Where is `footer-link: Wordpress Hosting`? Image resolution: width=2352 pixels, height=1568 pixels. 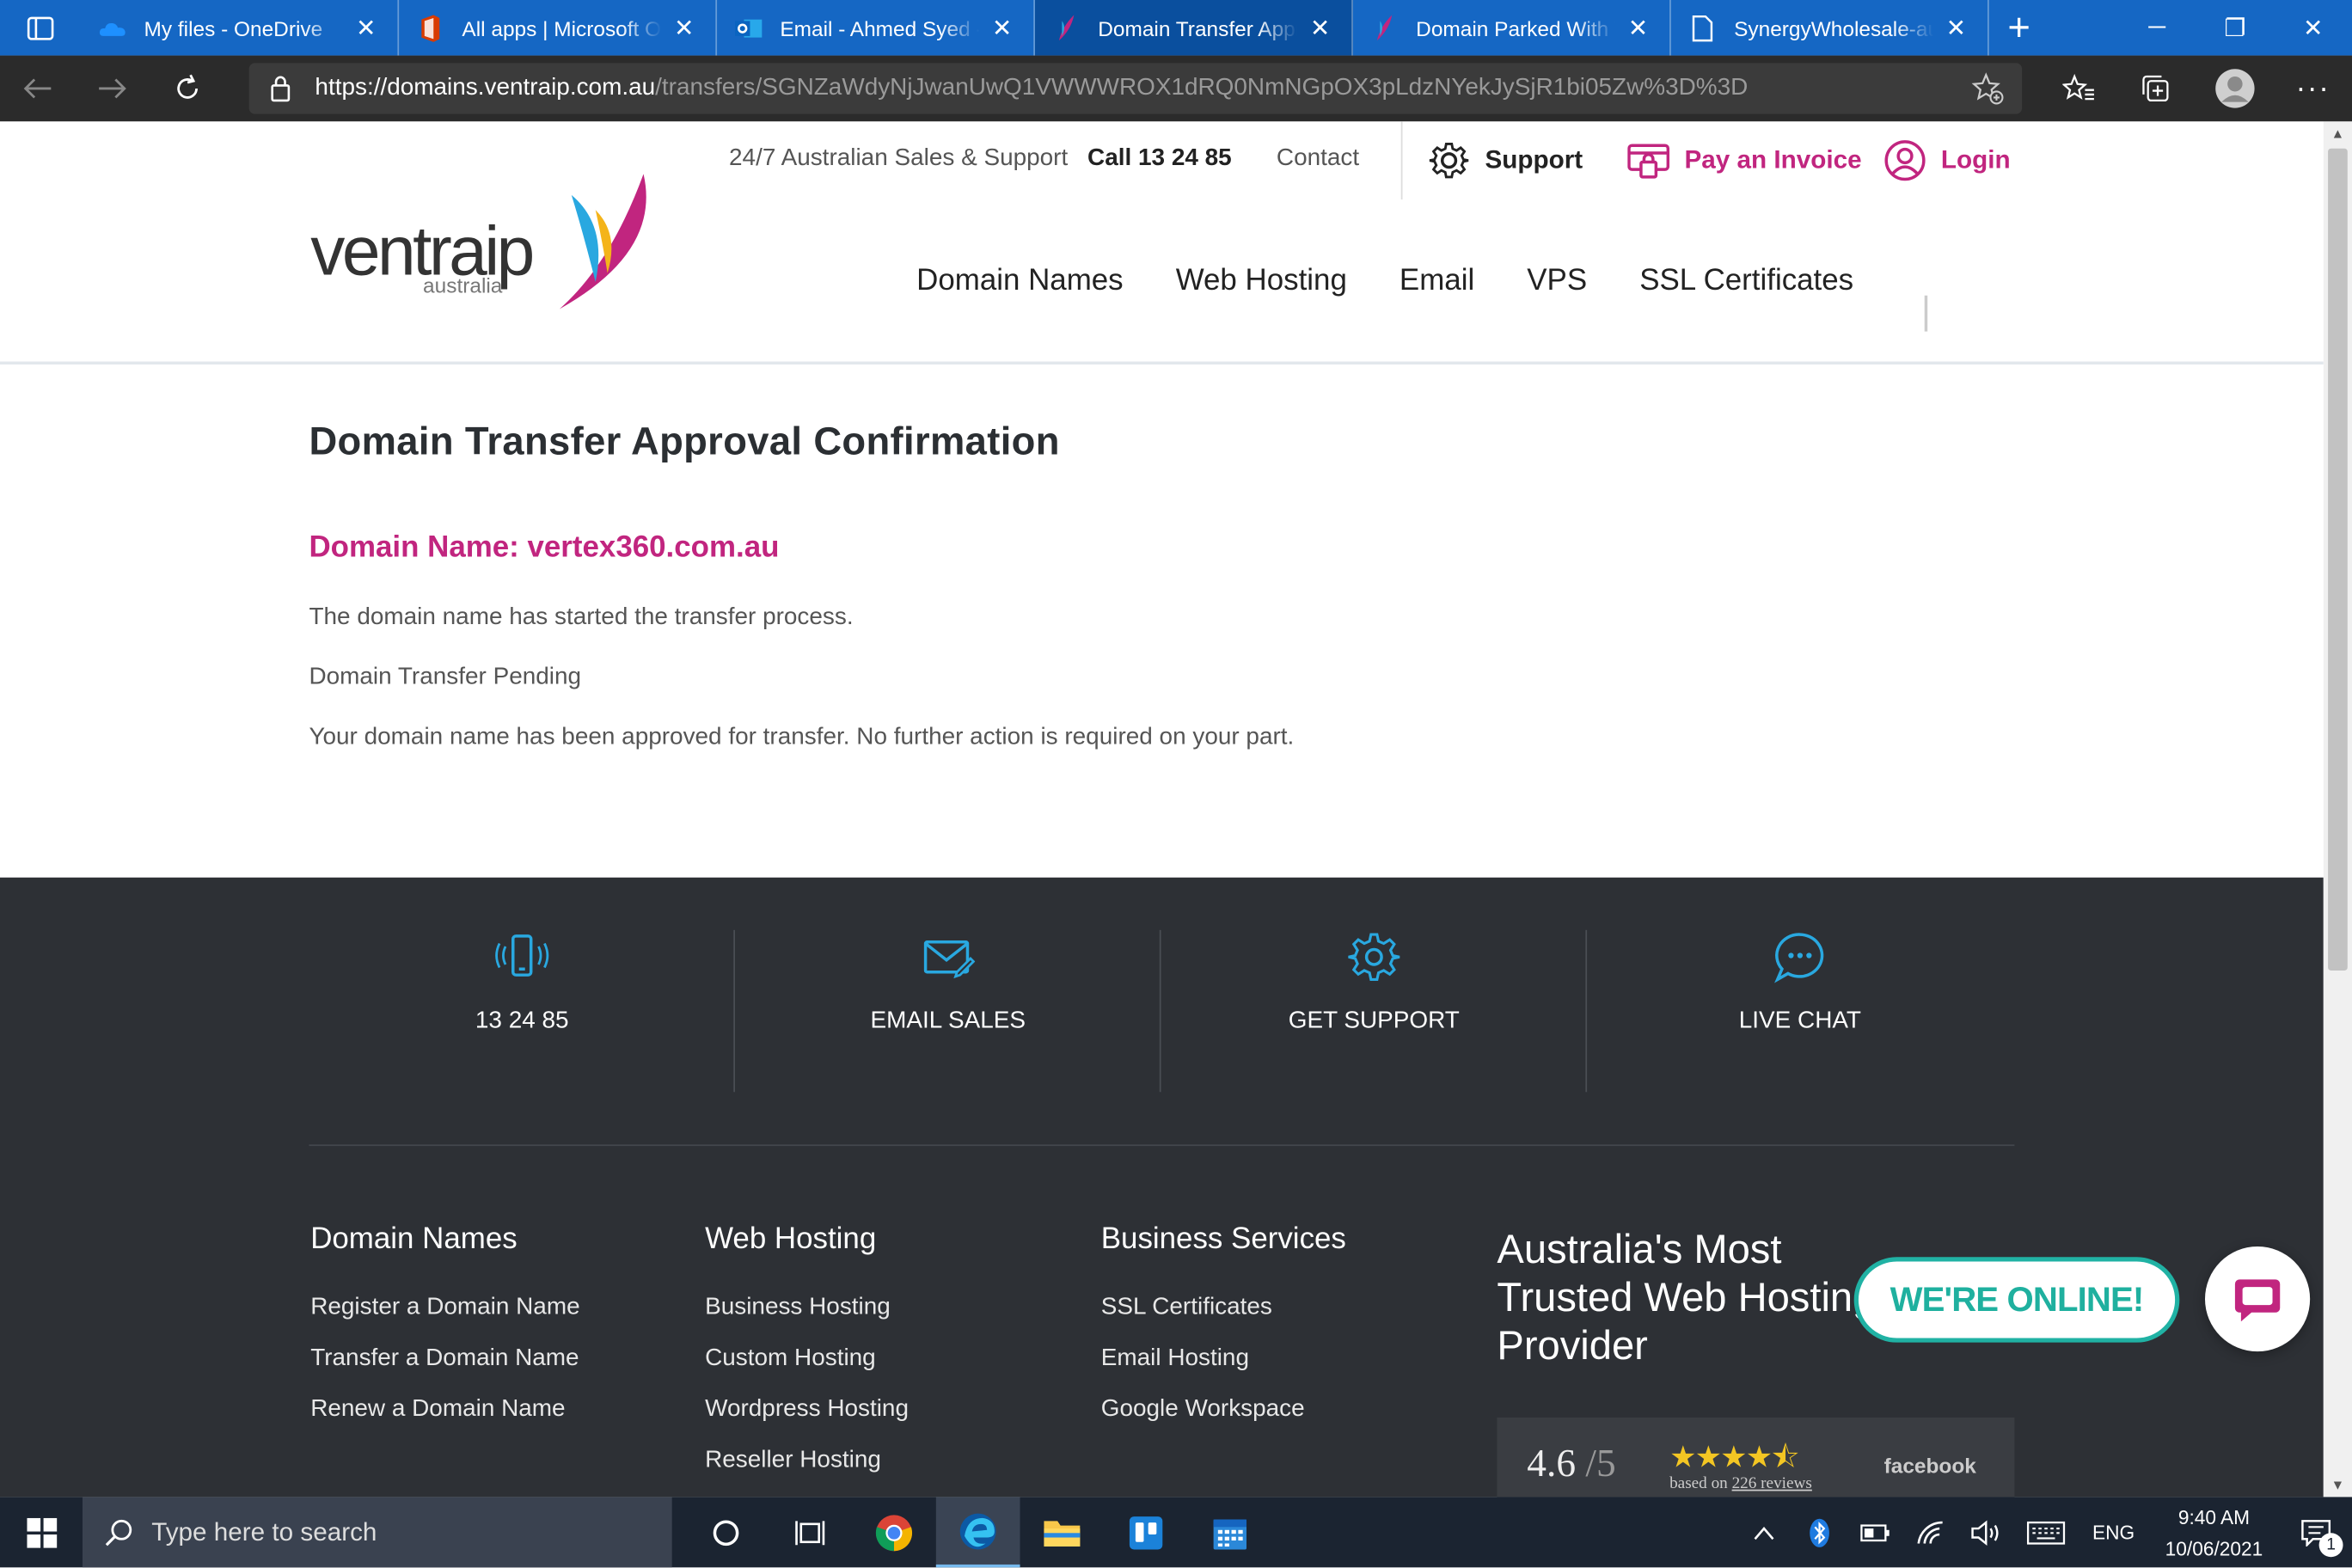
footer-link: Wordpress Hosting is located at coordinates (807, 1410).